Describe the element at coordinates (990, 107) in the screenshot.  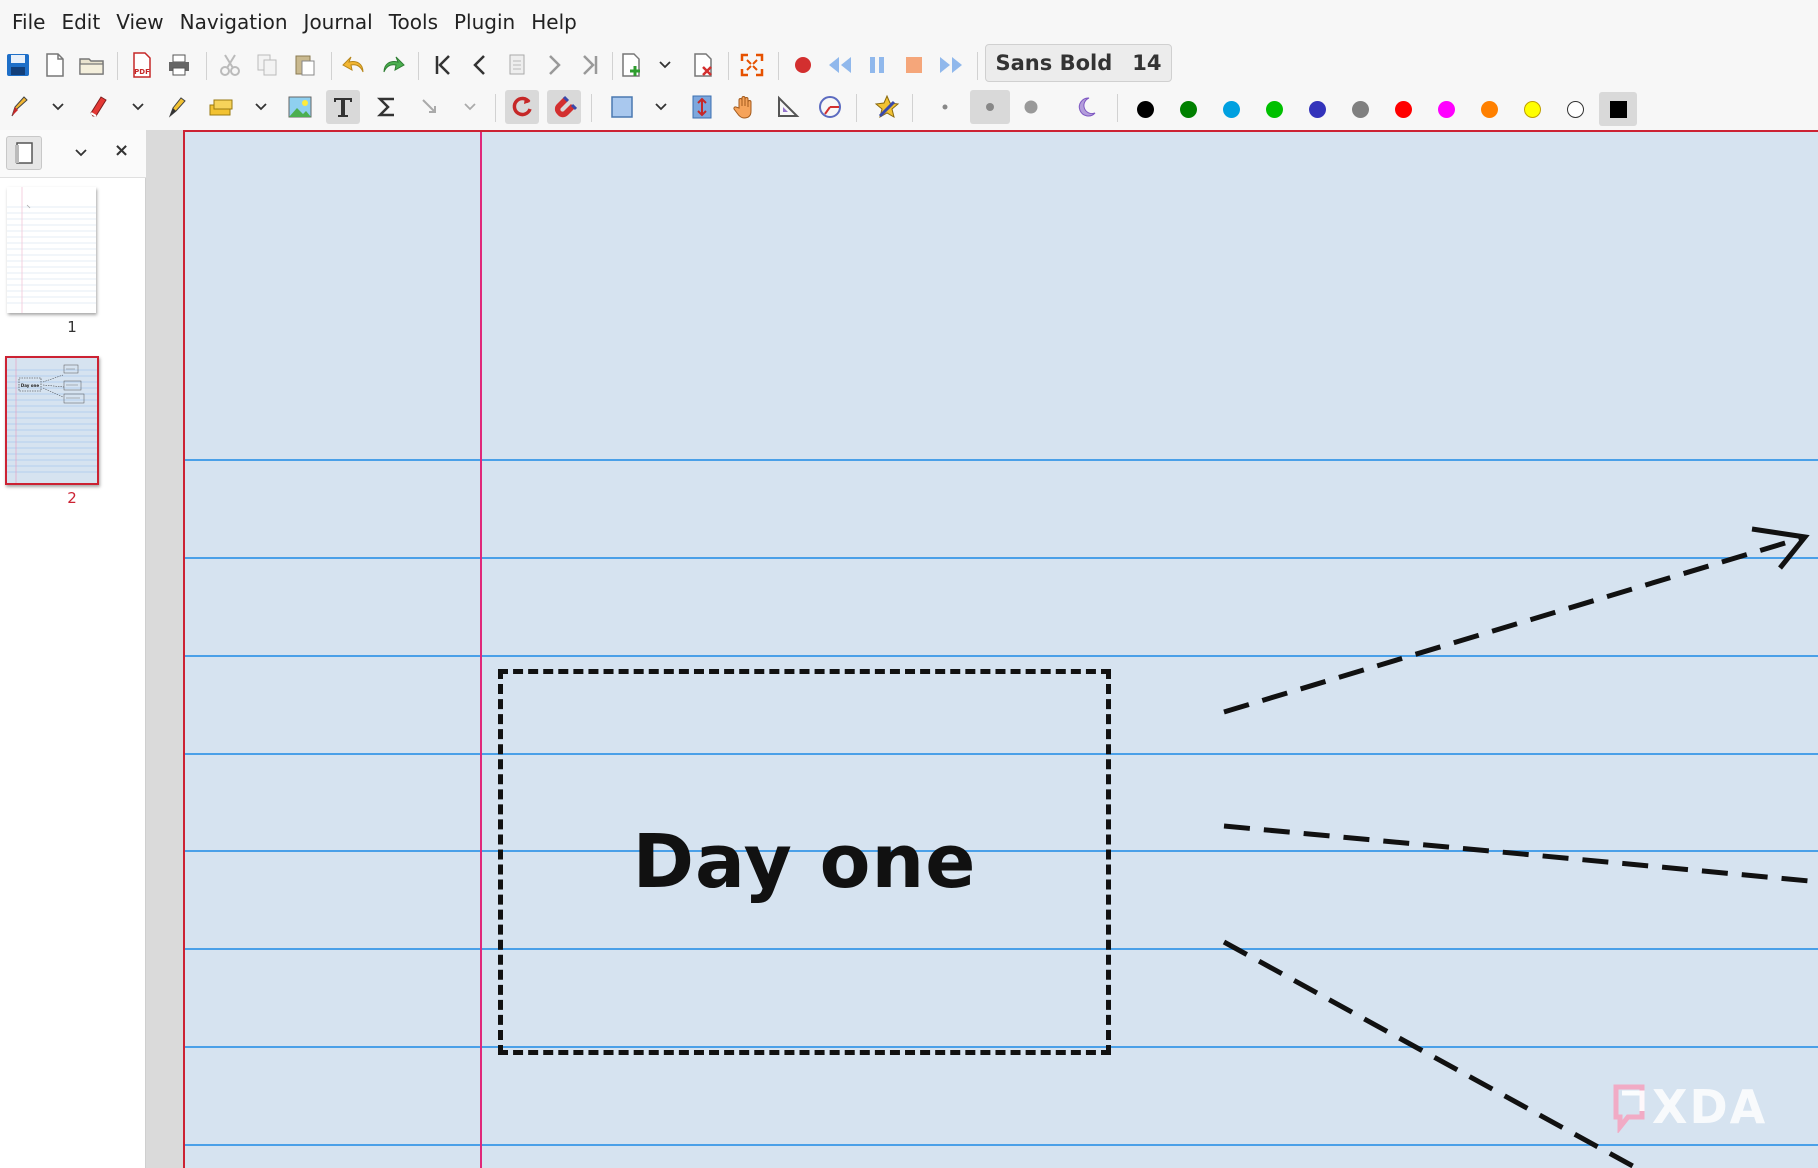
I see `medium-size-icon` at that location.